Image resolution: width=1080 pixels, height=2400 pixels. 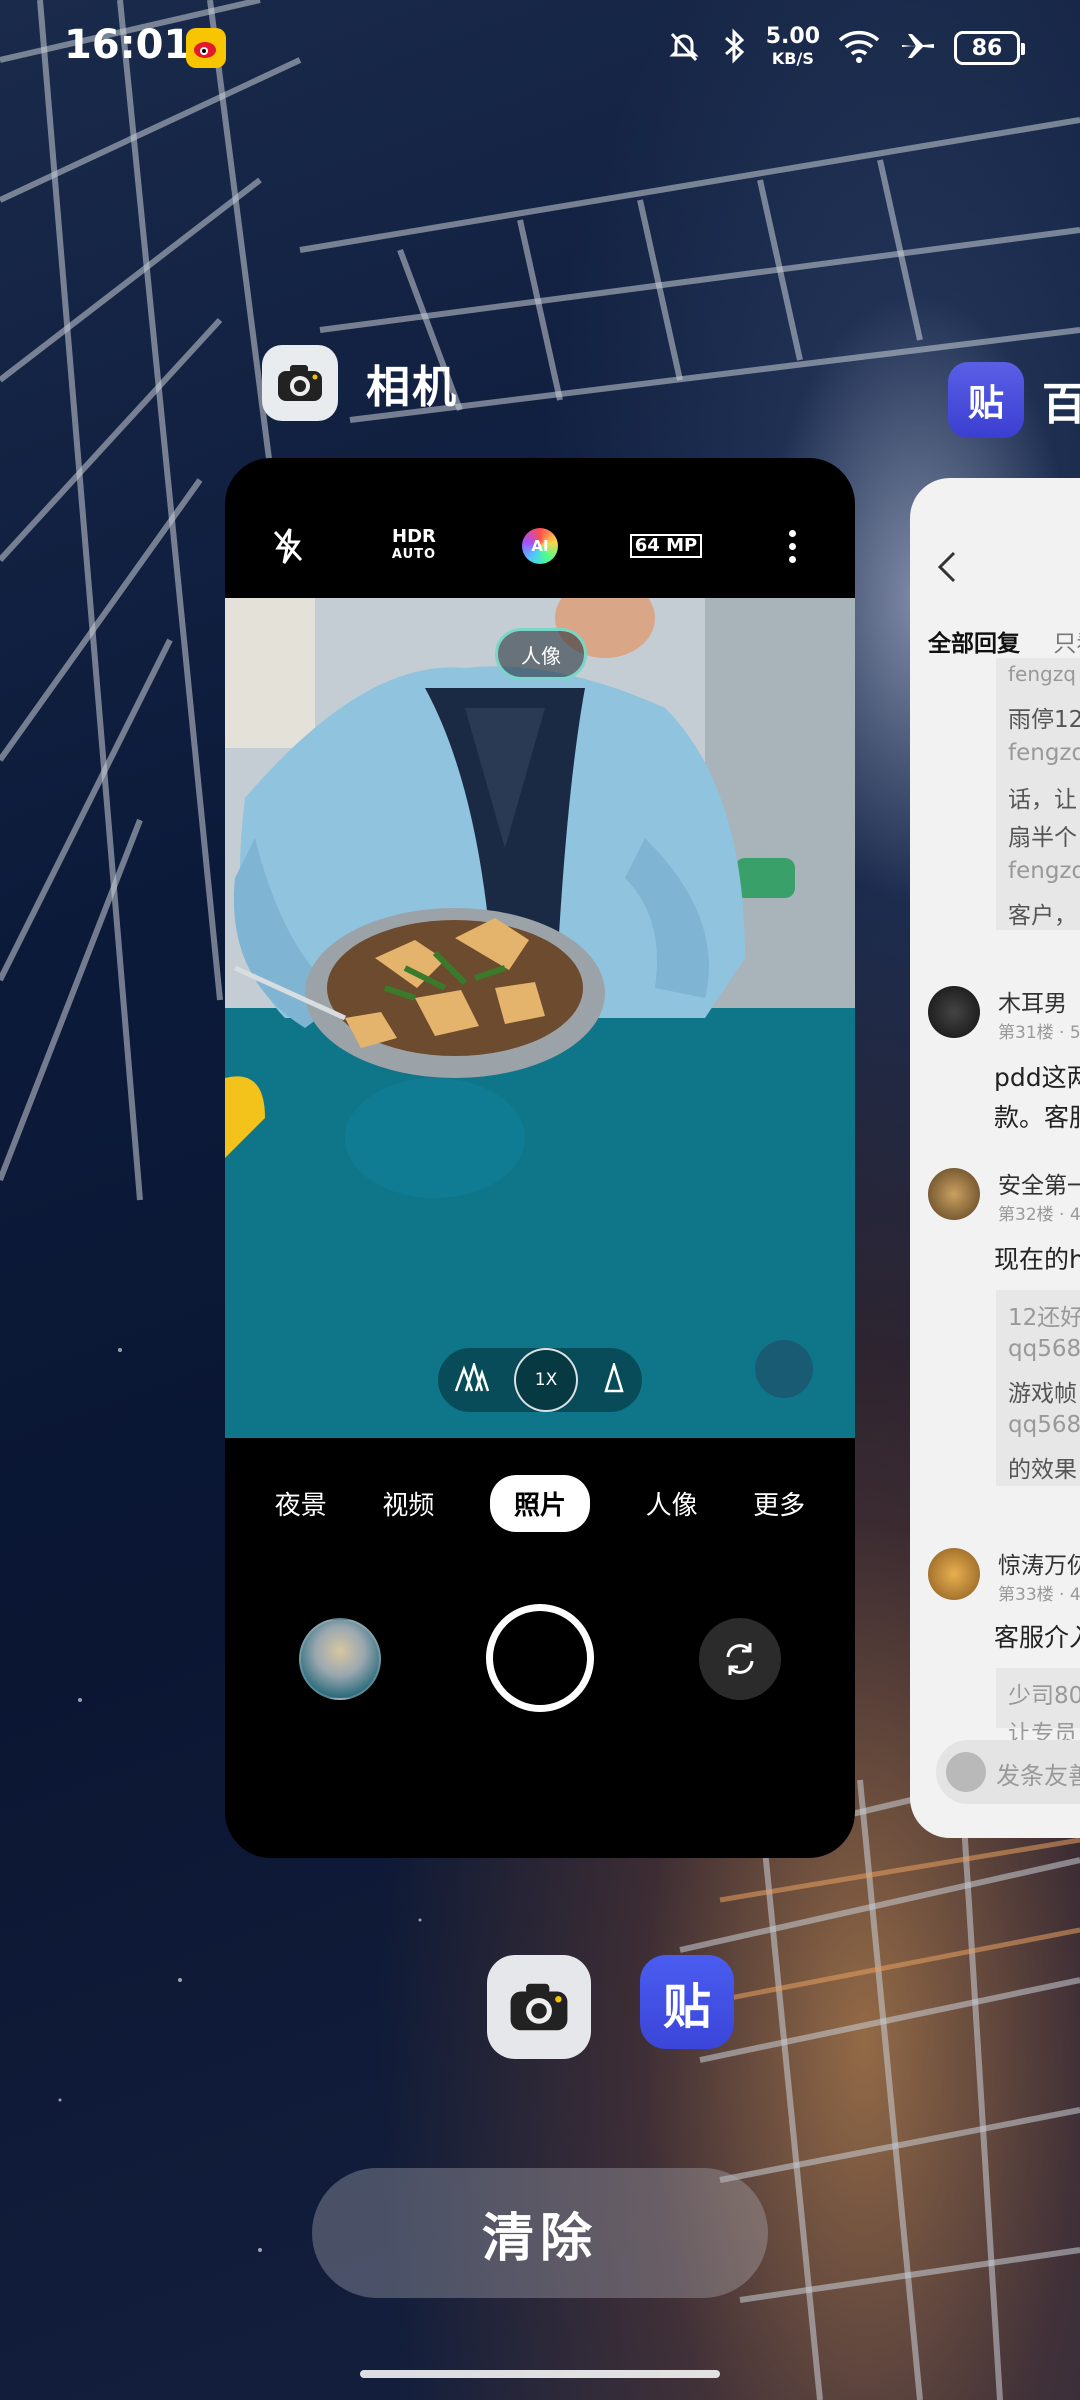 I want to click on wide-angle-icon, so click(x=472, y=1378).